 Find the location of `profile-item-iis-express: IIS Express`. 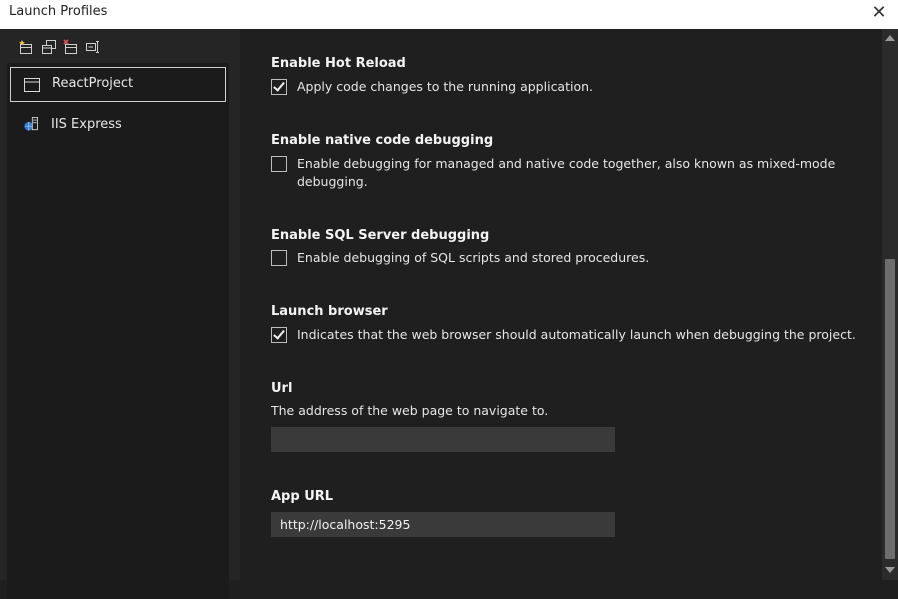

profile-item-iis-express: IIS Express is located at coordinates (118, 126).